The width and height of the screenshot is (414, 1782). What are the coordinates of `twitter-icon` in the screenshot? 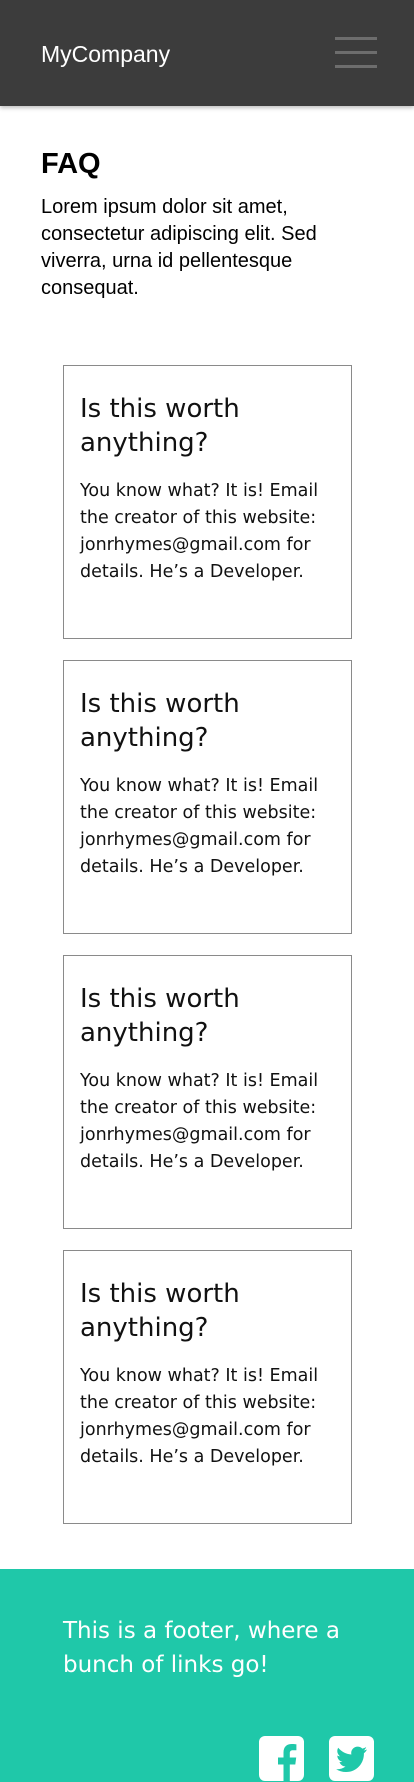 It's located at (351, 1758).